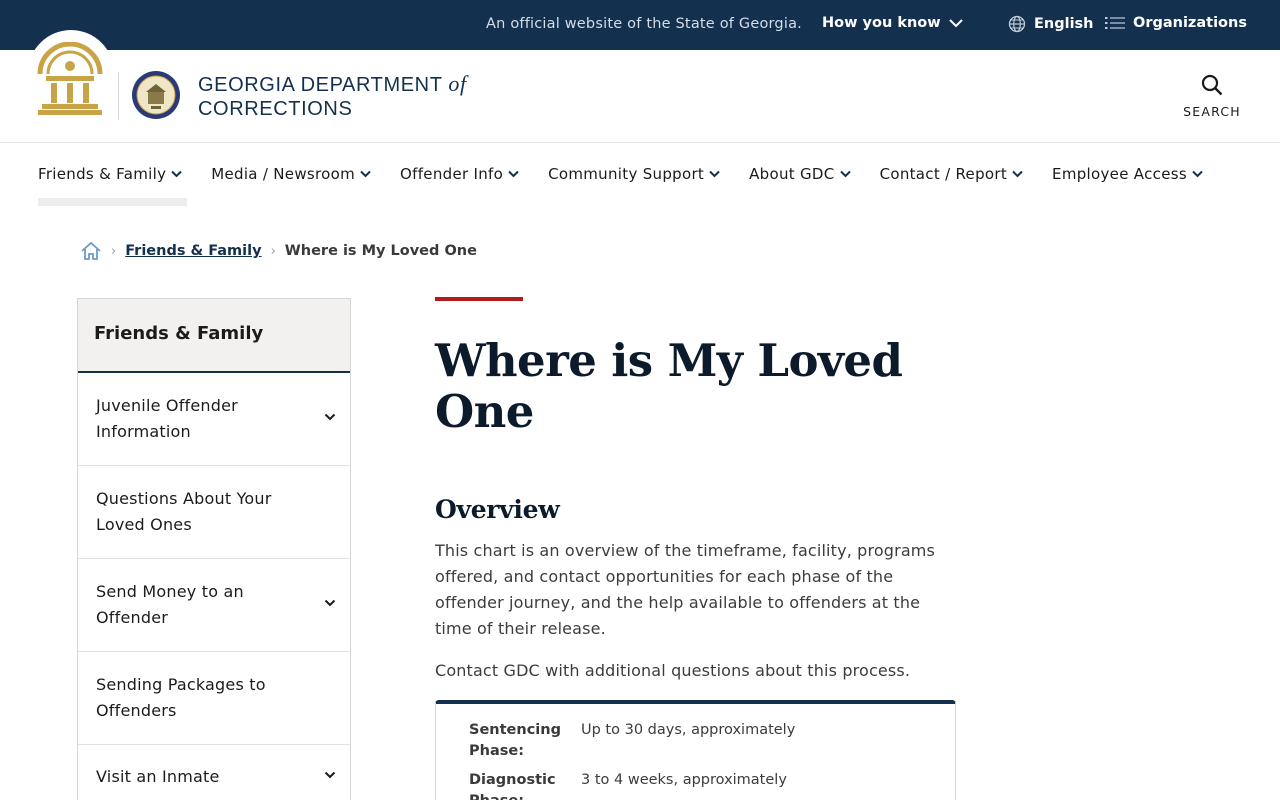 The image size is (1280, 800). I want to click on site-title-line1: GEORGIA DEPARTMENT, so click(320, 85).